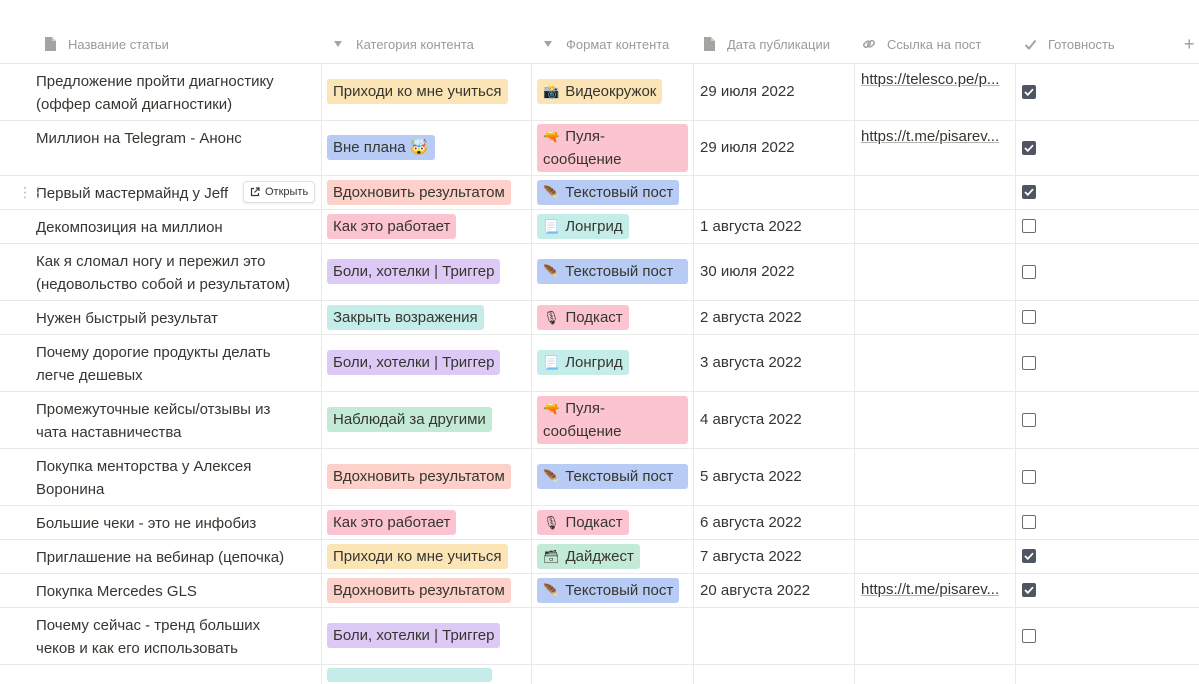 The width and height of the screenshot is (1199, 684). What do you see at coordinates (182, 44) in the screenshot?
I see `header-title: Название статьи` at bounding box center [182, 44].